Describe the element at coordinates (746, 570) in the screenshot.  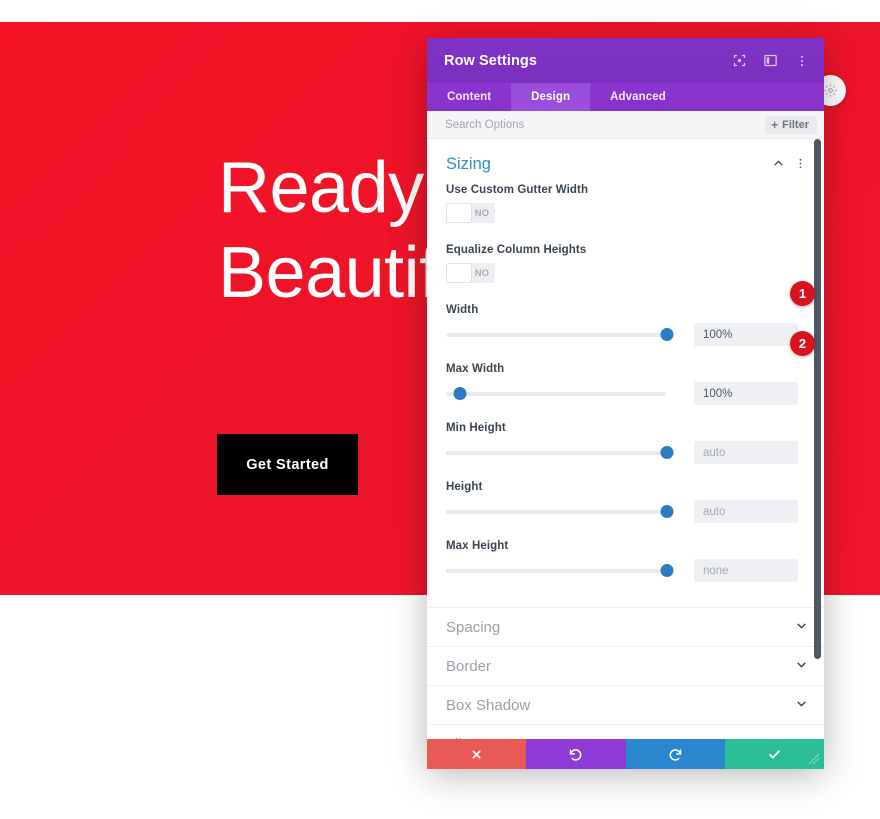
I see `value-max-height: none` at that location.